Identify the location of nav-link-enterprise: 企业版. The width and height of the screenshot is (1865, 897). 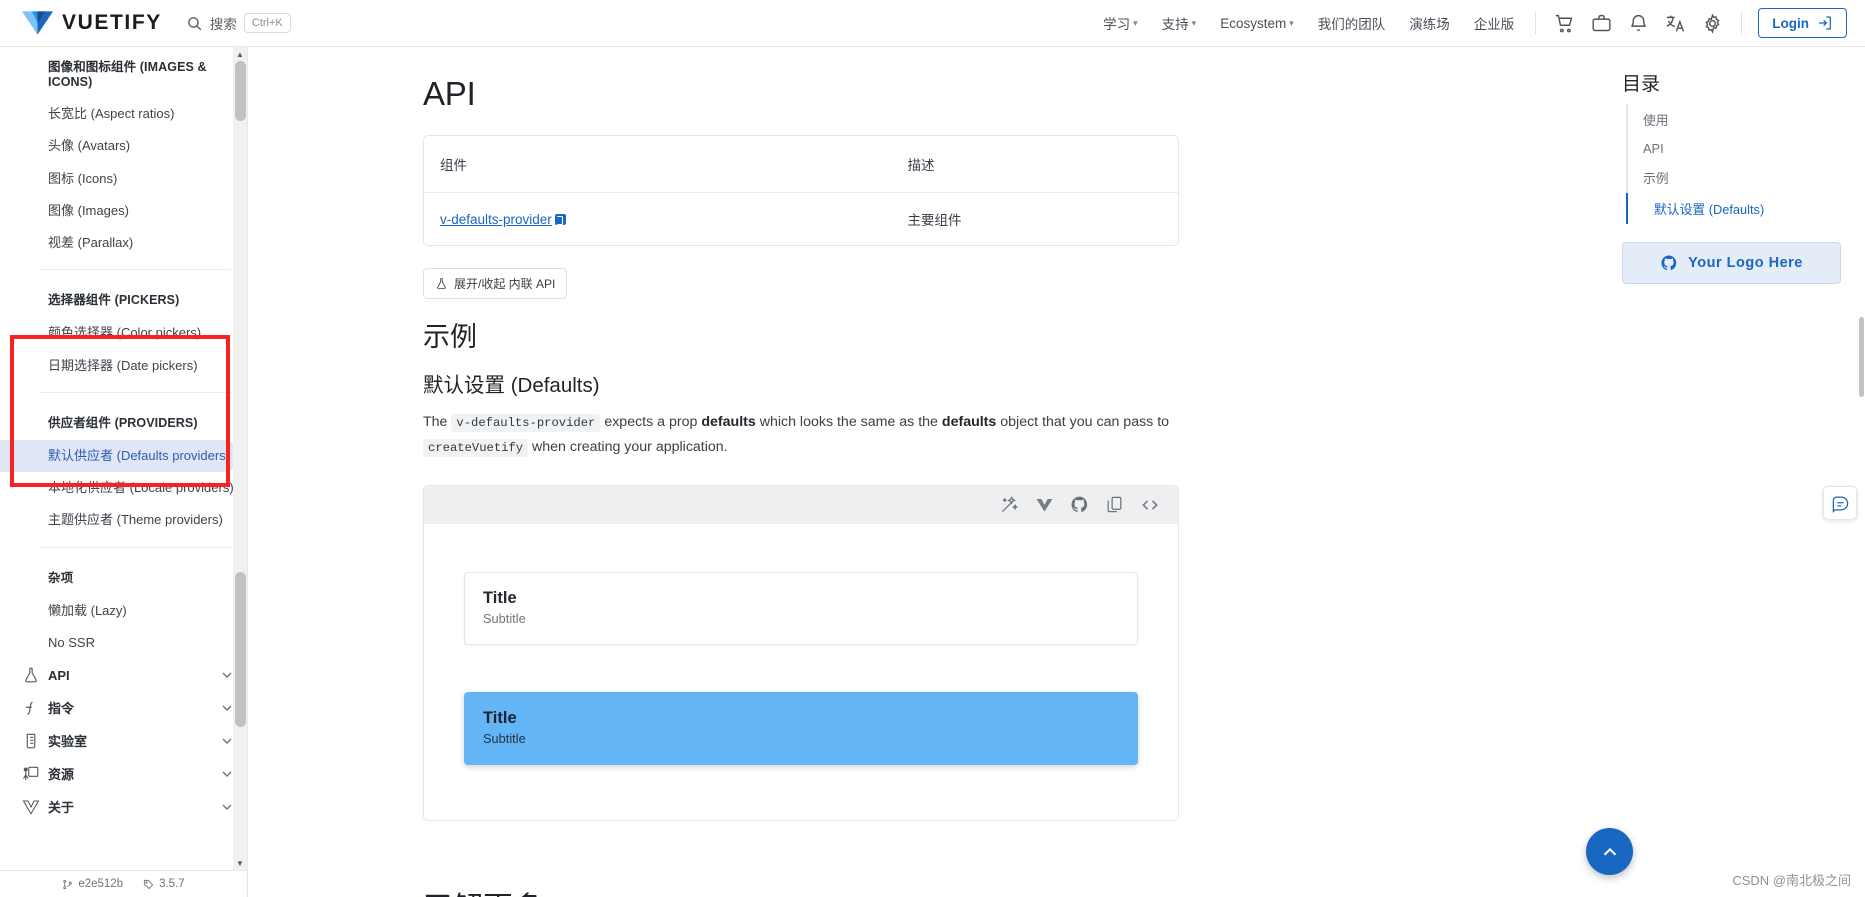
(1494, 23).